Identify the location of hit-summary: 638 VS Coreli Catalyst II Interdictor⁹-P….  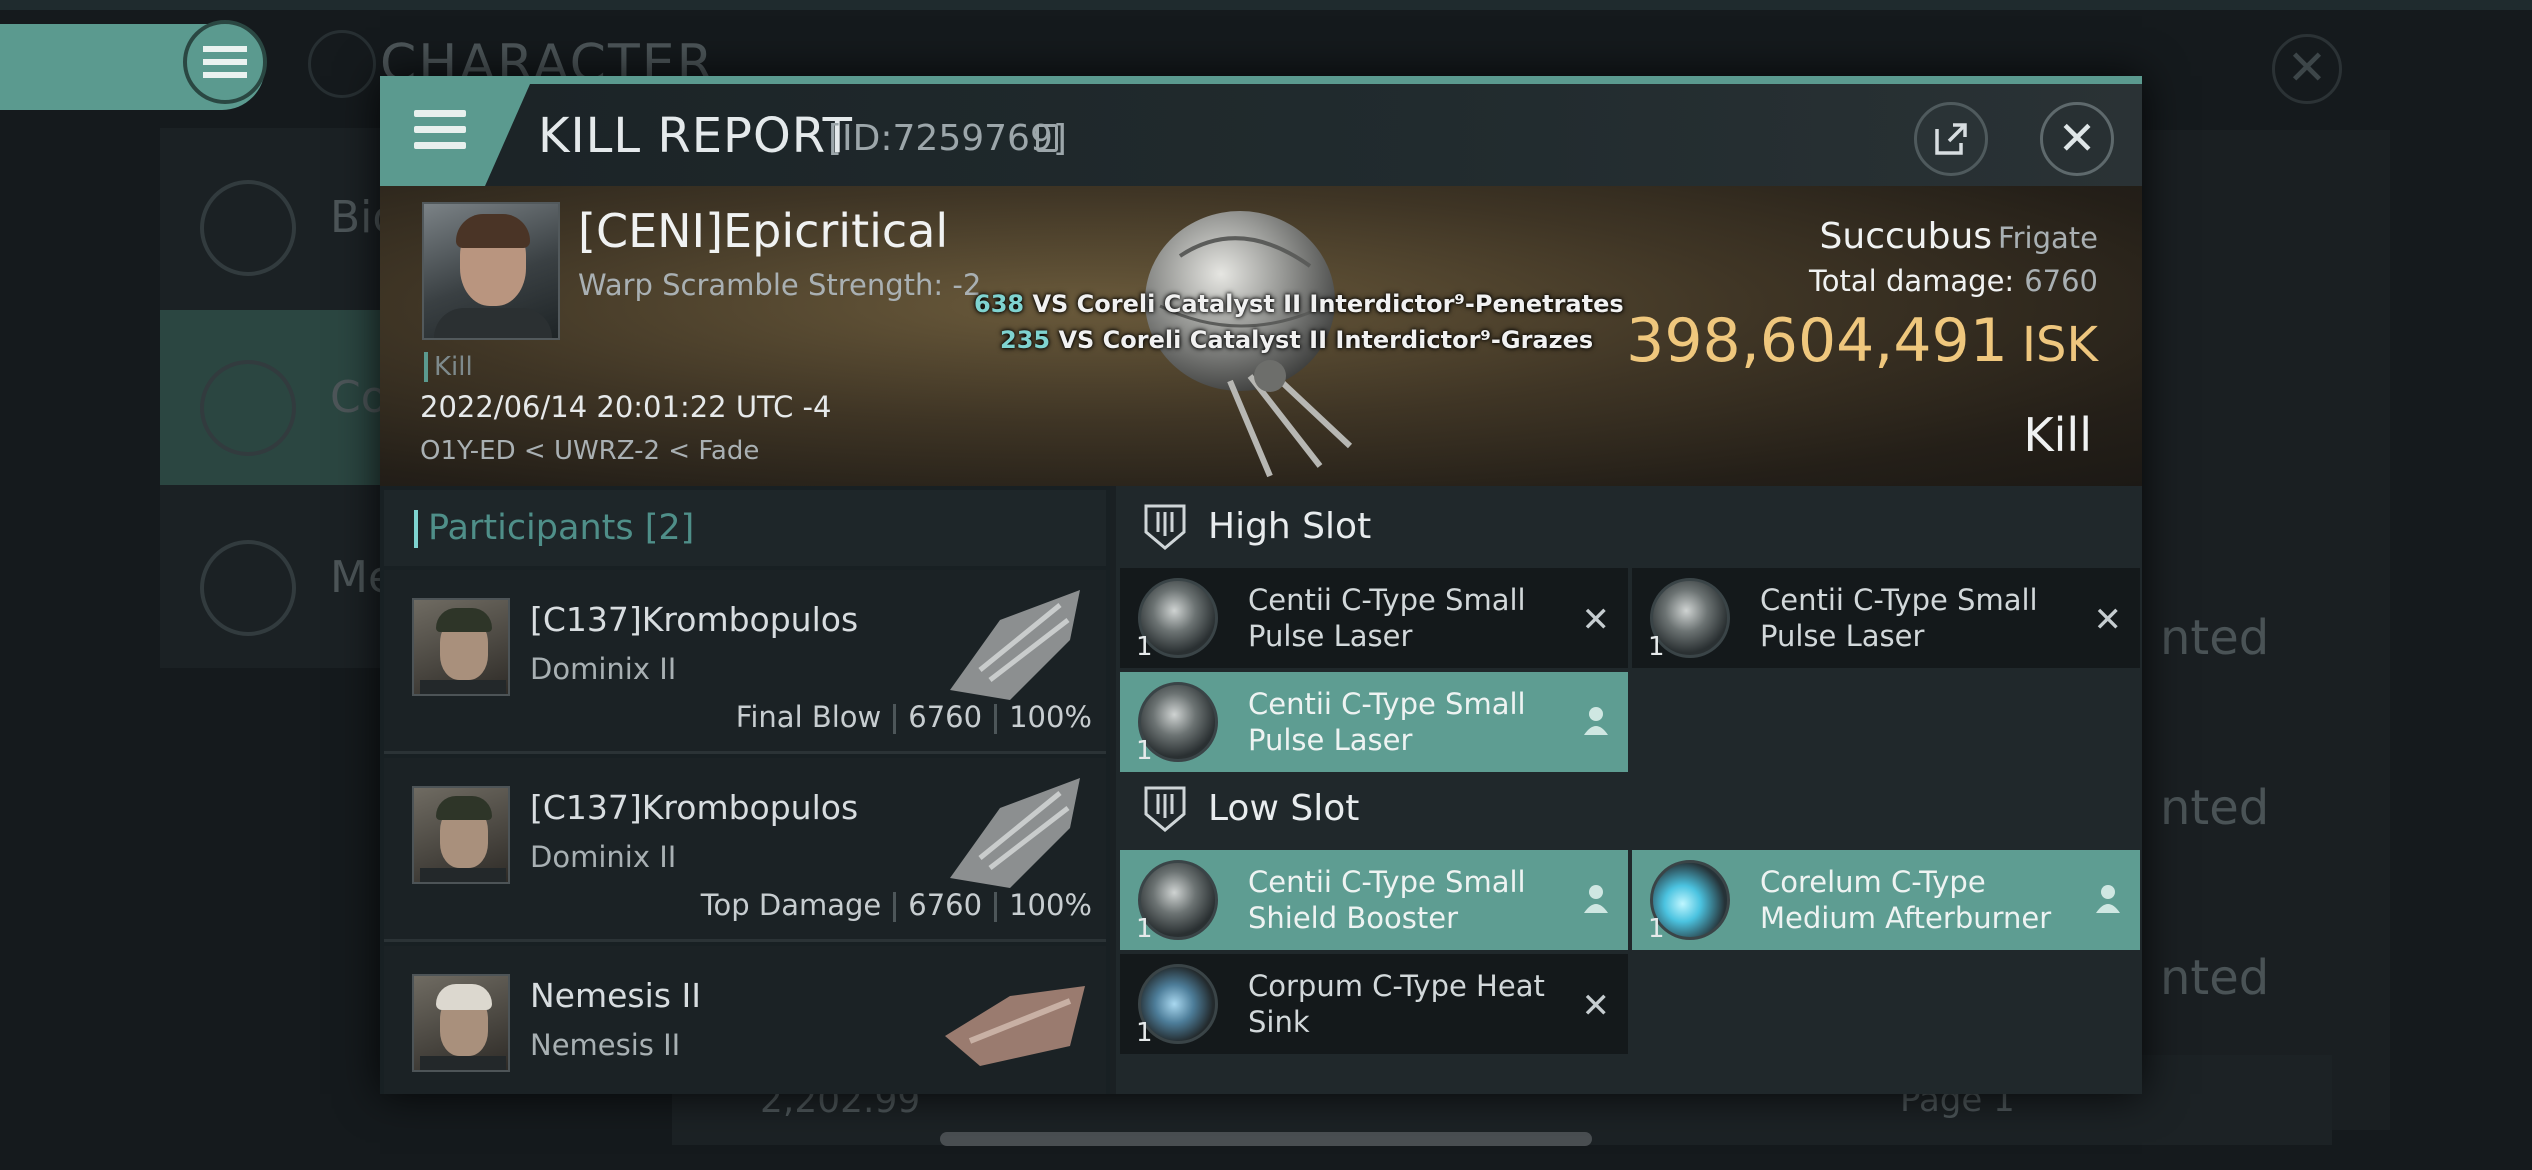
(1299, 304).